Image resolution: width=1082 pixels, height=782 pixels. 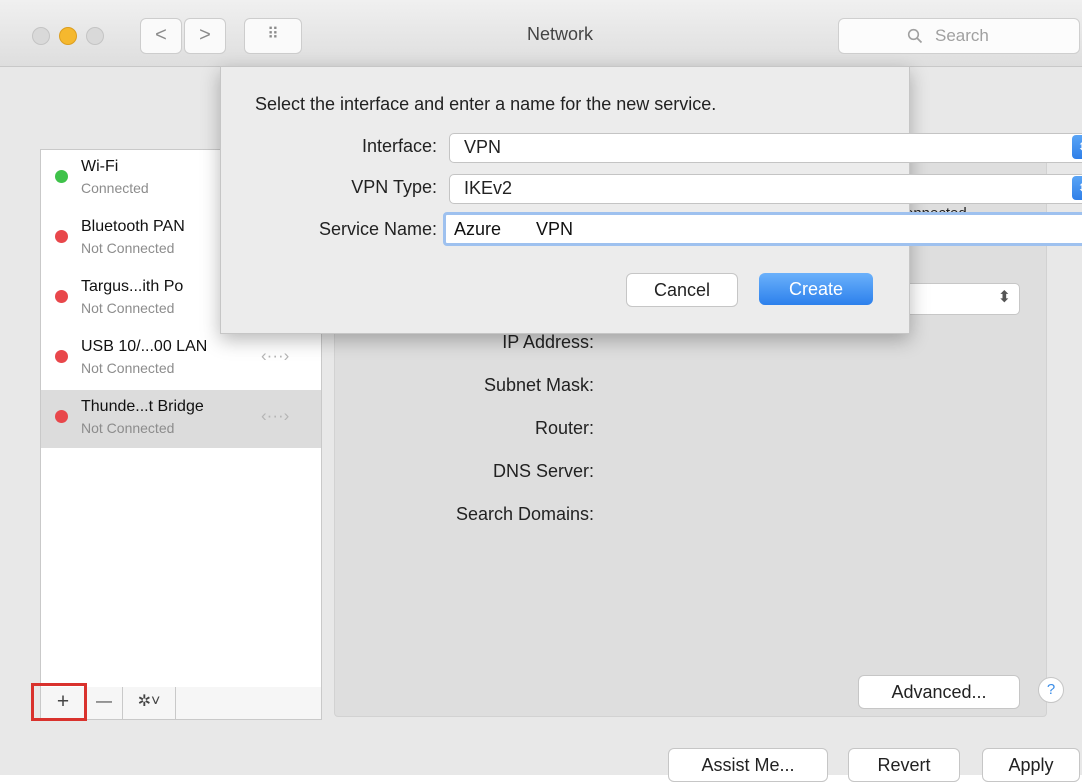 I want to click on search-field: Search, so click(x=959, y=36).